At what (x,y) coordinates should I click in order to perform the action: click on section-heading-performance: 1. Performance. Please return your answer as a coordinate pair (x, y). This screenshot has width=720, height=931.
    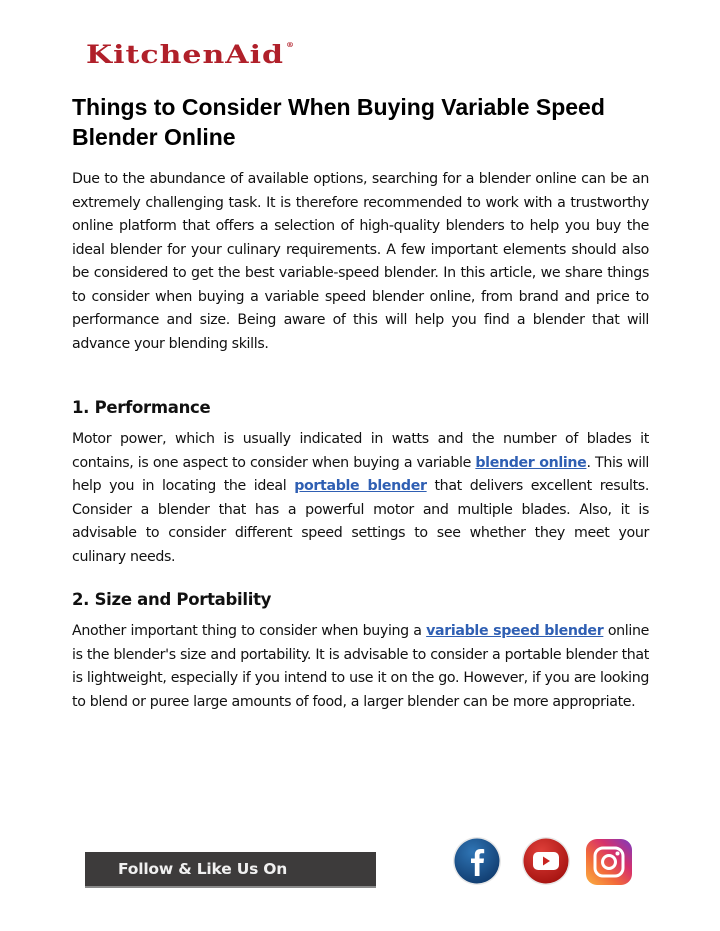
    Looking at the image, I should click on (141, 407).